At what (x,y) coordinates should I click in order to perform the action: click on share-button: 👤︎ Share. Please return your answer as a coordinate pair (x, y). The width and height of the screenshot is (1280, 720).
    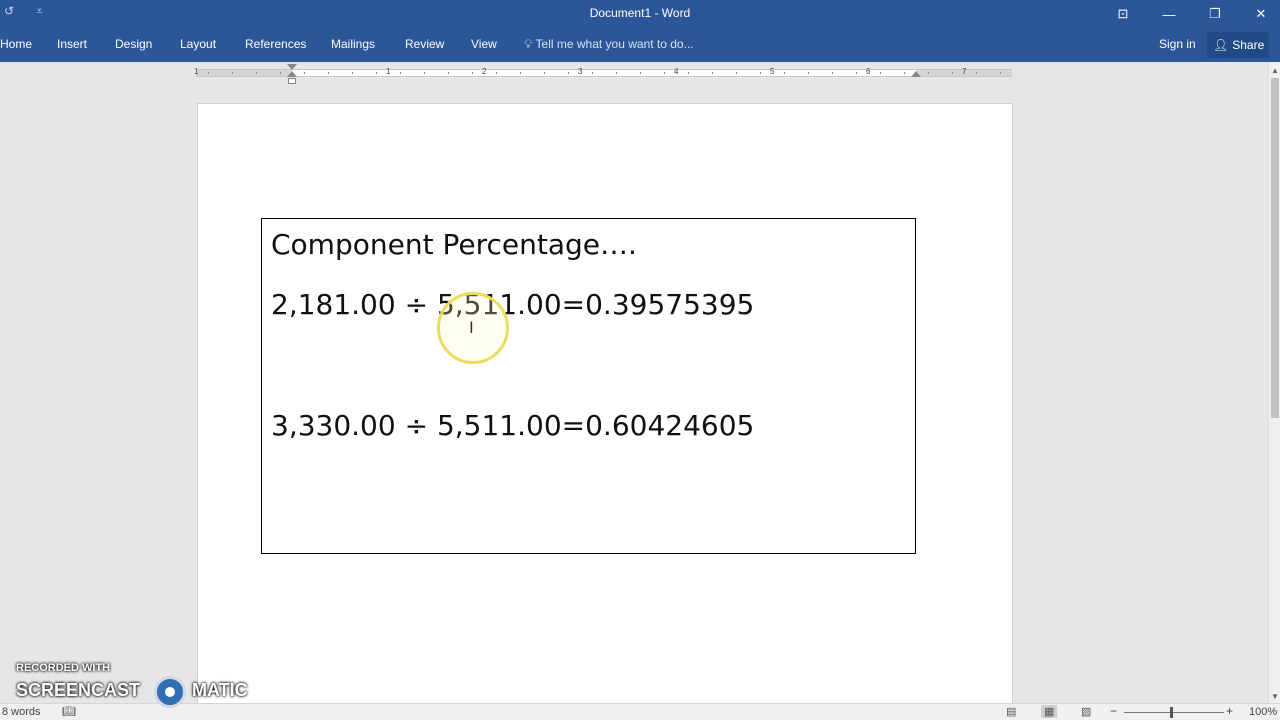
    Looking at the image, I should click on (1238, 45).